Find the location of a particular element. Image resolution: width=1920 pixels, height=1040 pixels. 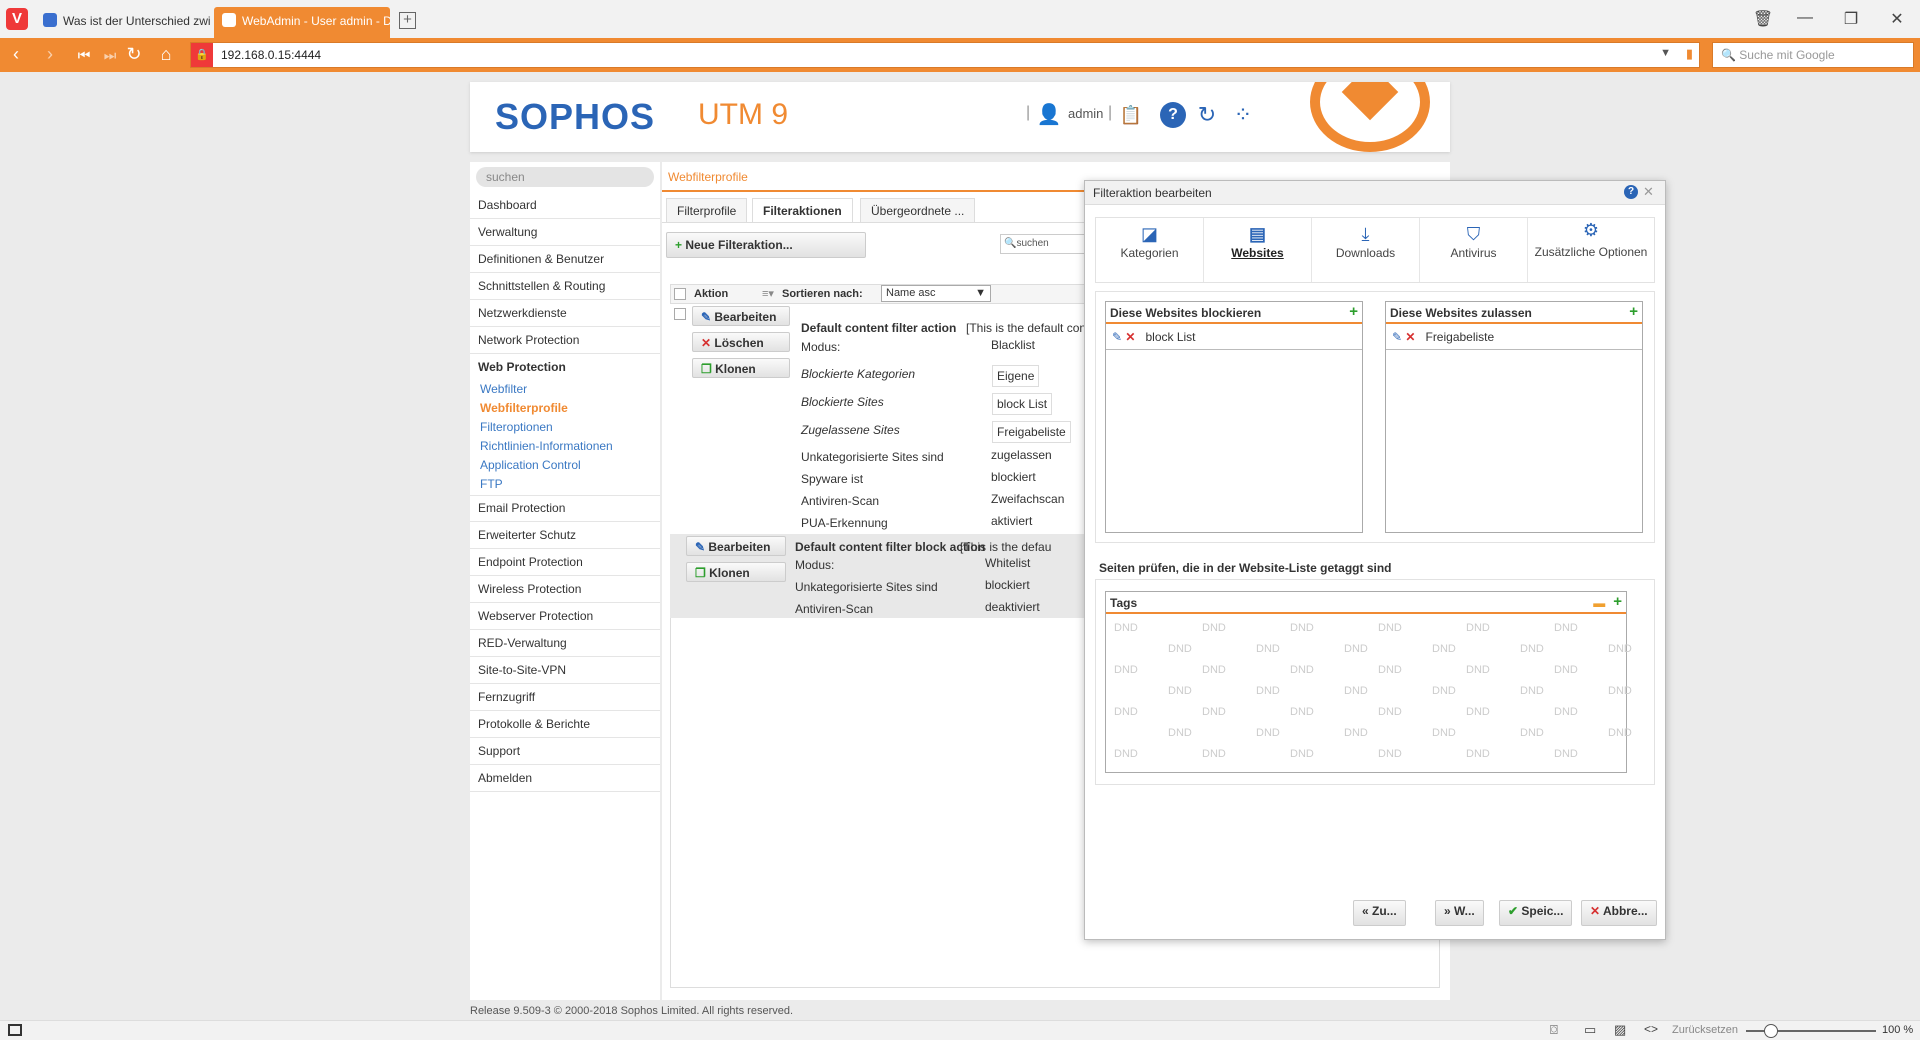

dropdown-icon: ▼ is located at coordinates (1665, 53).